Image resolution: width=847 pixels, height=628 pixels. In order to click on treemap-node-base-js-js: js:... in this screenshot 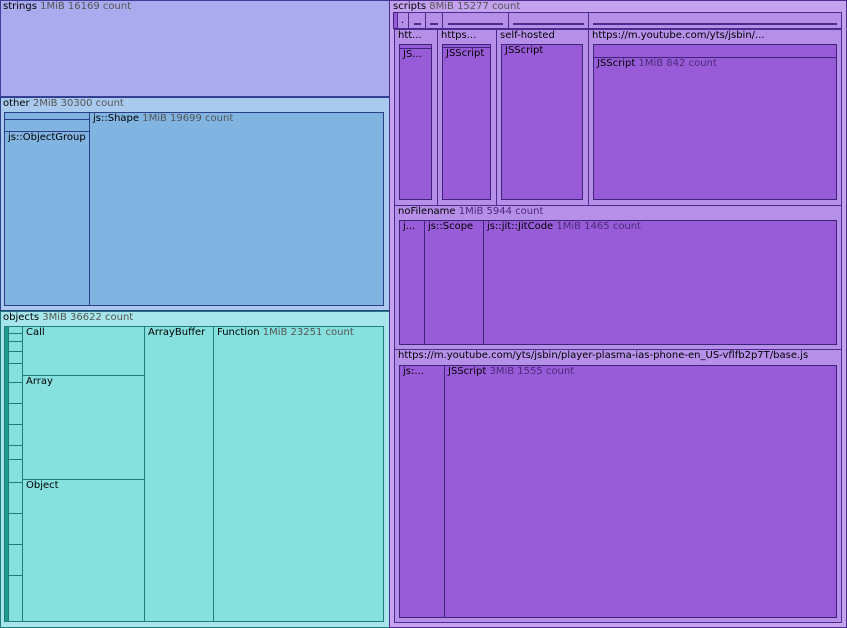, I will do `click(422, 491)`.